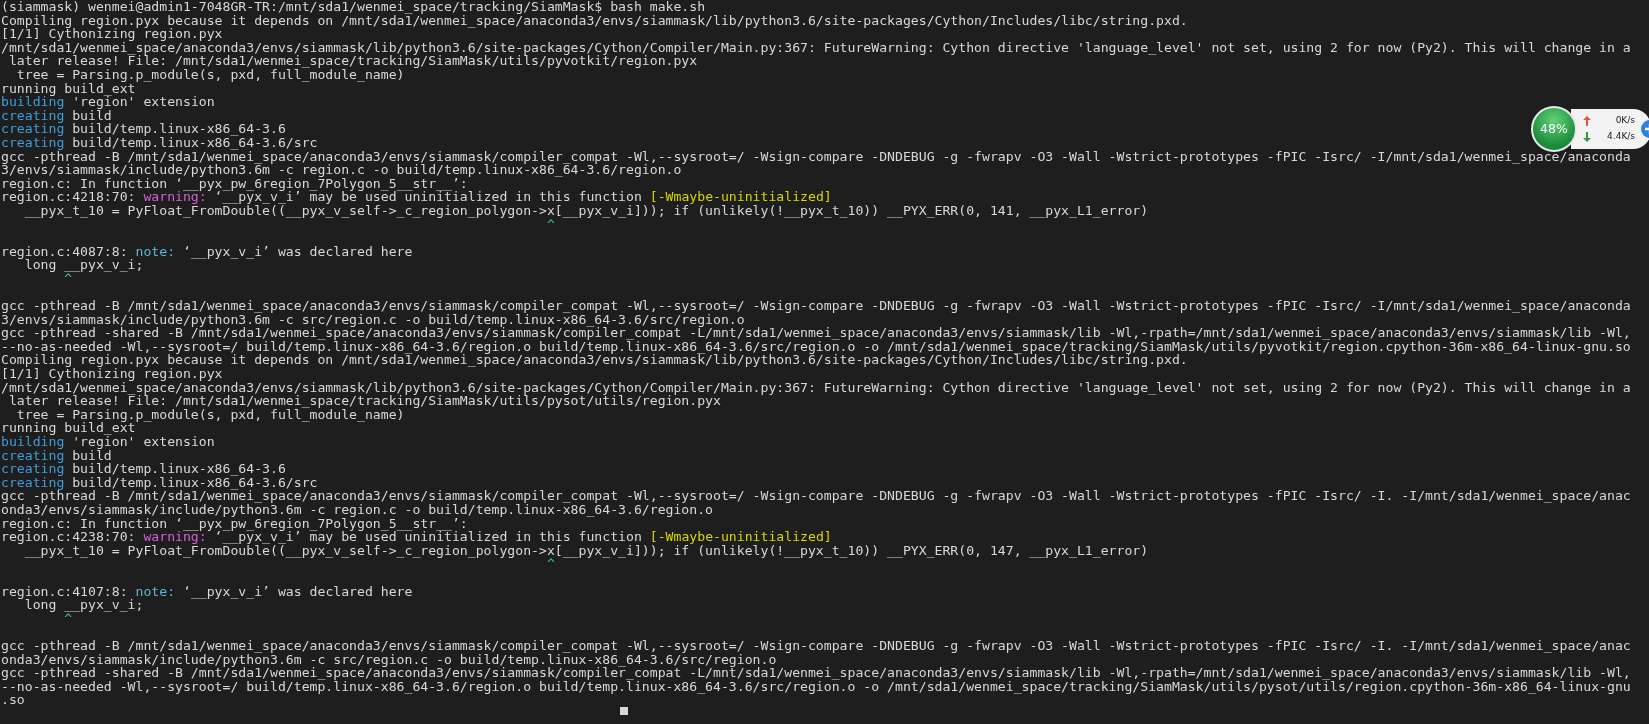  Describe the element at coordinates (1625, 121) in the screenshot. I see `upload-speed: 0K/s` at that location.